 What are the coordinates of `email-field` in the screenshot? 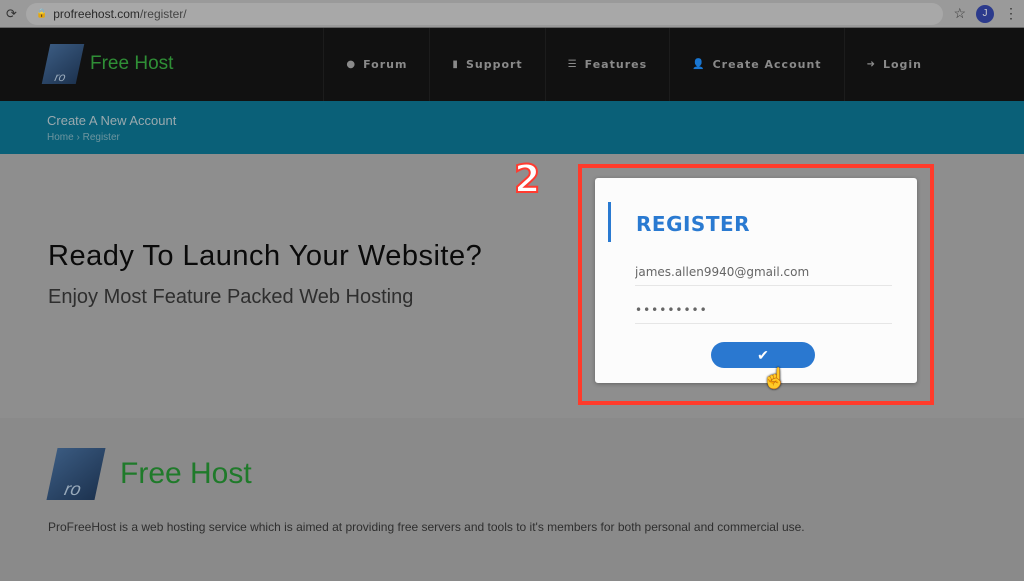 It's located at (763, 272).